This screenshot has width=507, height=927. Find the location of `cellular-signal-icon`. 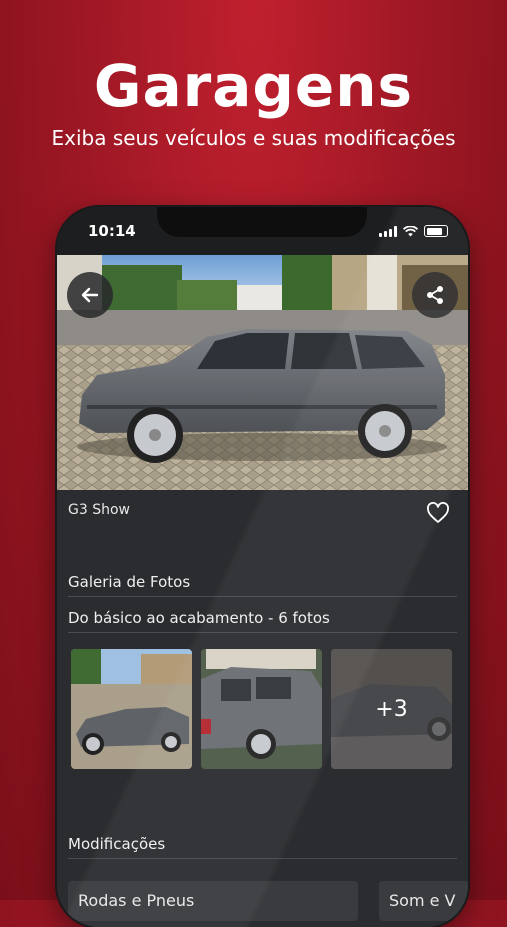

cellular-signal-icon is located at coordinates (388, 231).